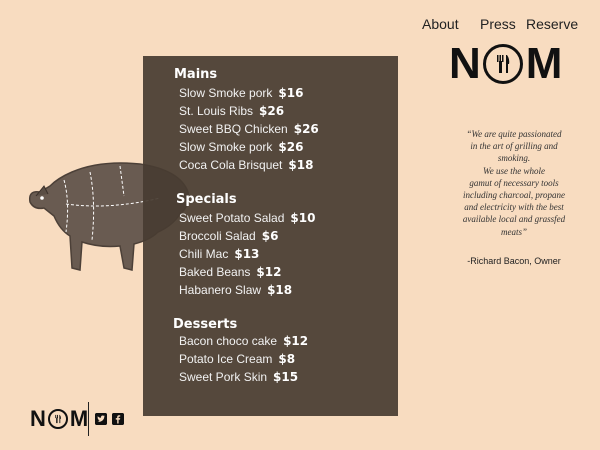 The height and width of the screenshot is (450, 600). What do you see at coordinates (228, 341) in the screenshot?
I see `item-name: Bacon choco cake` at bounding box center [228, 341].